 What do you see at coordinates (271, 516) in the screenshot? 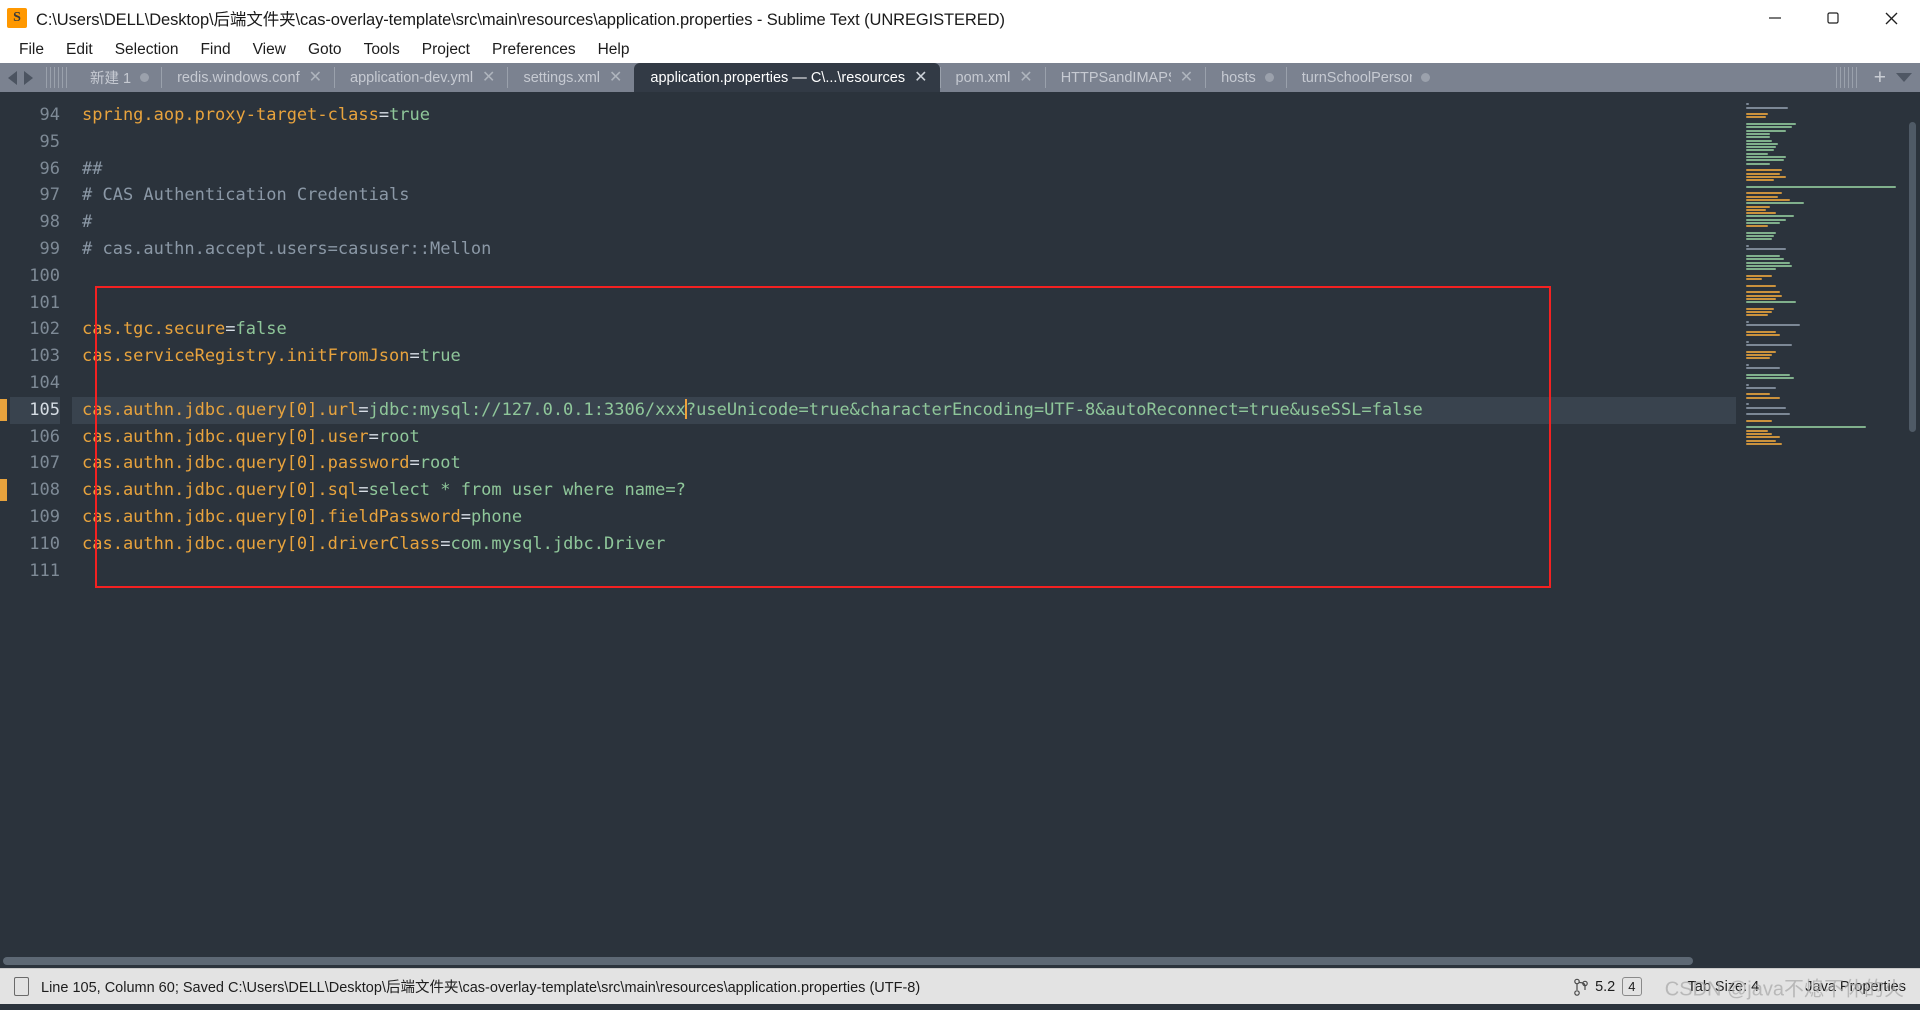
I see `token-key: cas.authn.jdbc.query[0].fieldPassword` at bounding box center [271, 516].